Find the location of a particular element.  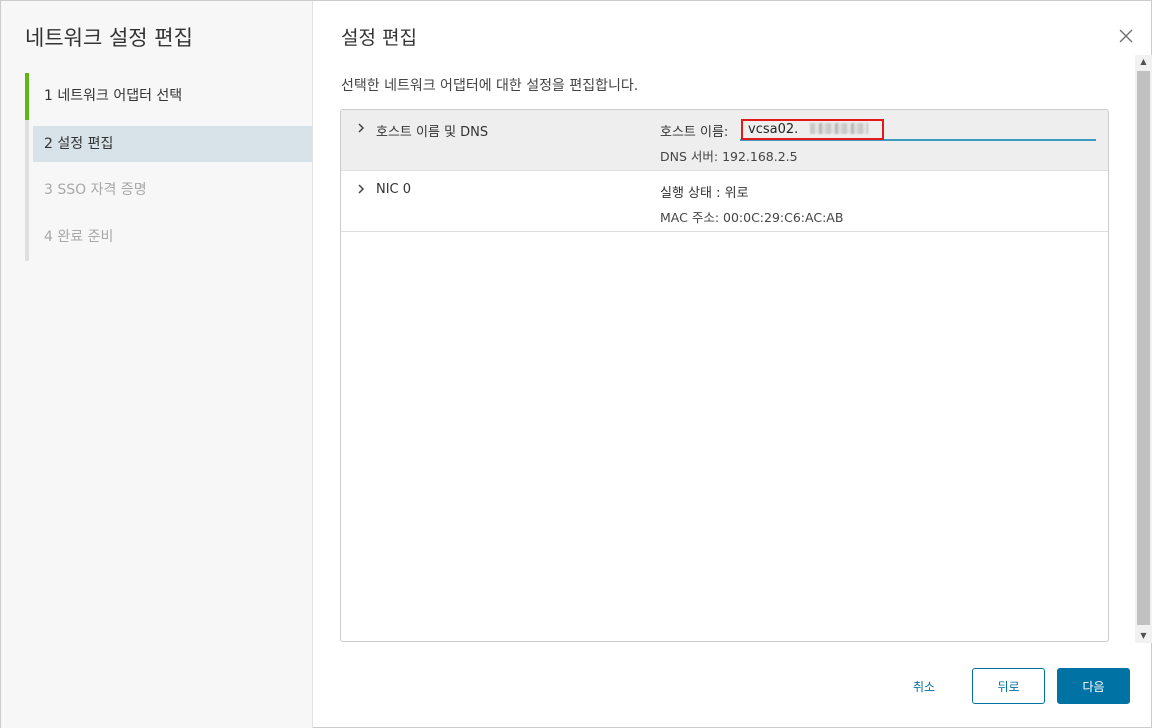

step-sso-credentials: 3 SSO 자격 증명 is located at coordinates (95, 190).